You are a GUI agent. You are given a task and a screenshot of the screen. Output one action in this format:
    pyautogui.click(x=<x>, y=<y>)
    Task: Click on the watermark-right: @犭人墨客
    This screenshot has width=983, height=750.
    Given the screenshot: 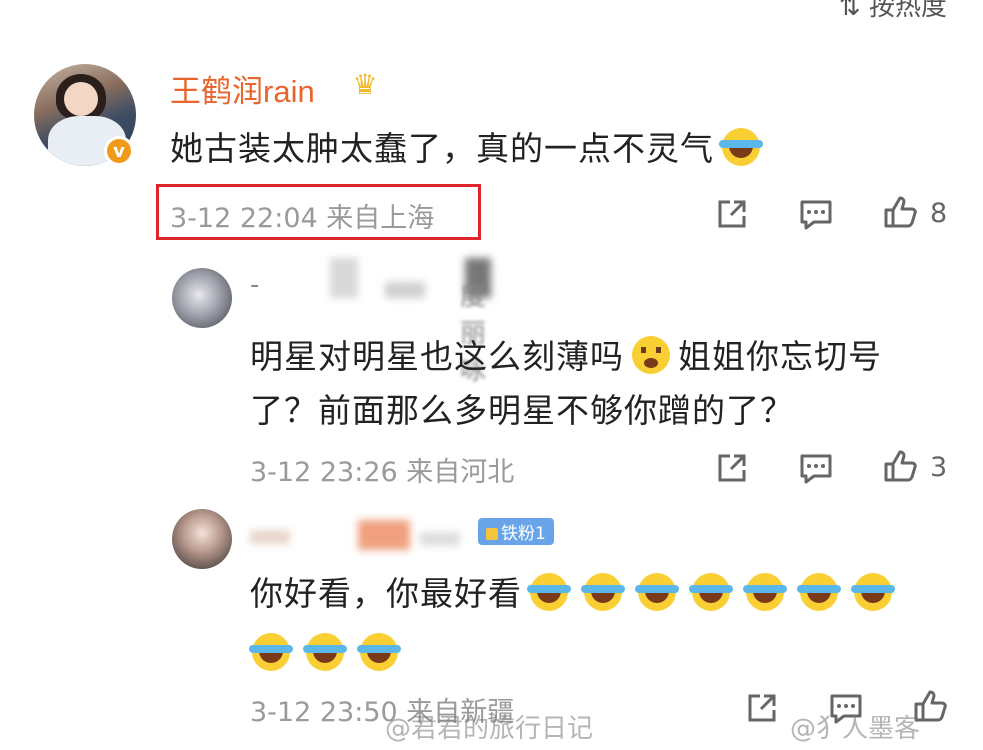 What is the action you would take?
    pyautogui.click(x=855, y=729)
    